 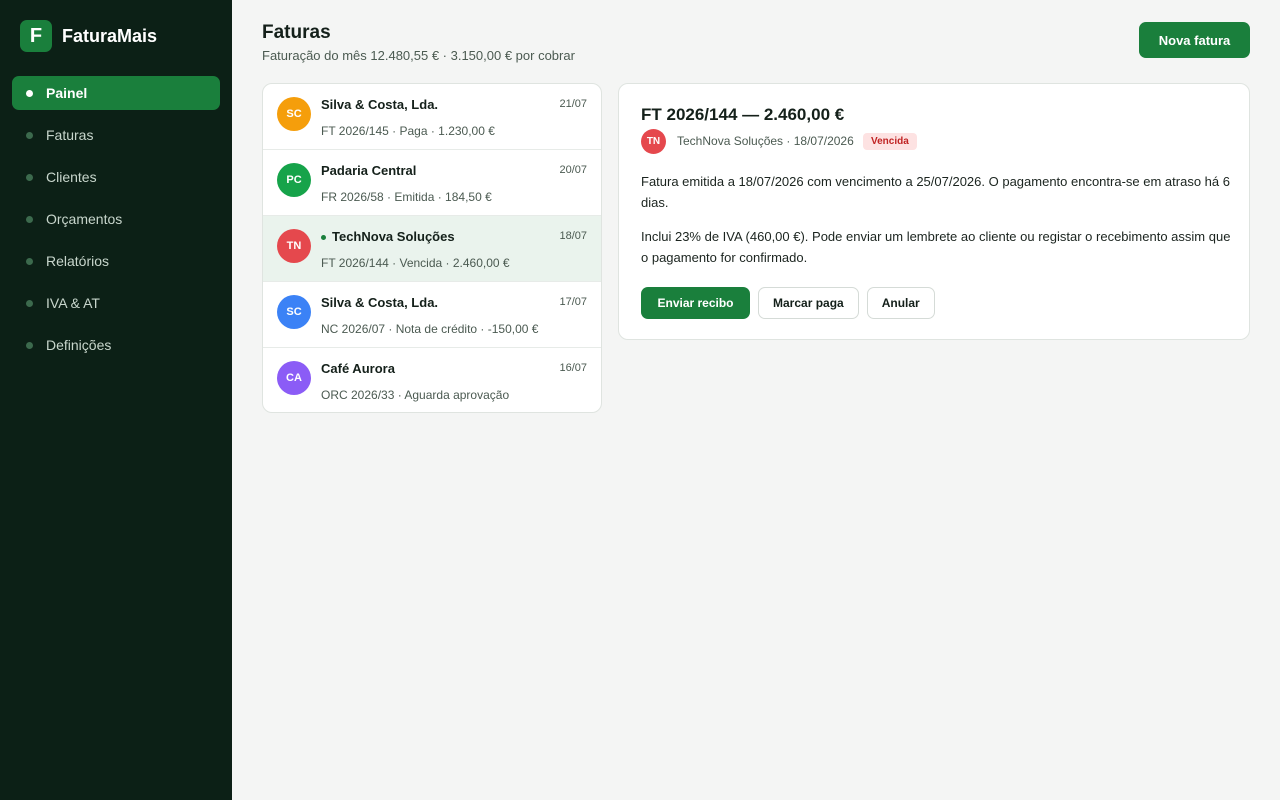 What do you see at coordinates (323, 238) in the screenshot?
I see `selected-dot-icon` at bounding box center [323, 238].